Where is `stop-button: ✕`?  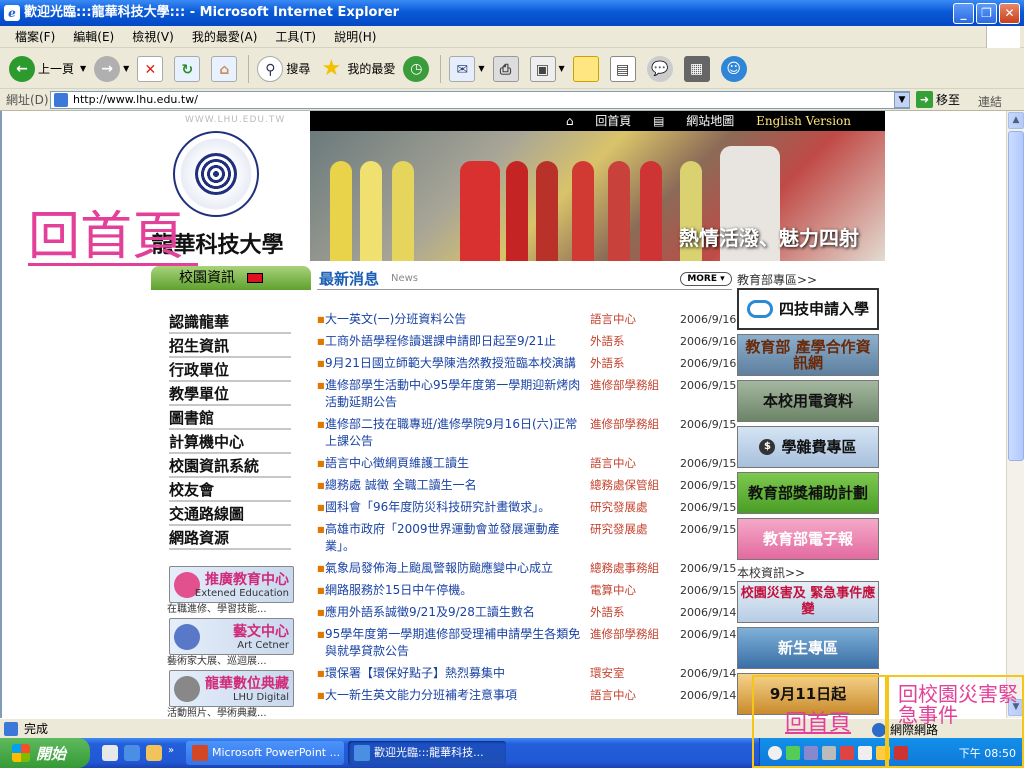
stop-button: ✕ is located at coordinates (151, 69).